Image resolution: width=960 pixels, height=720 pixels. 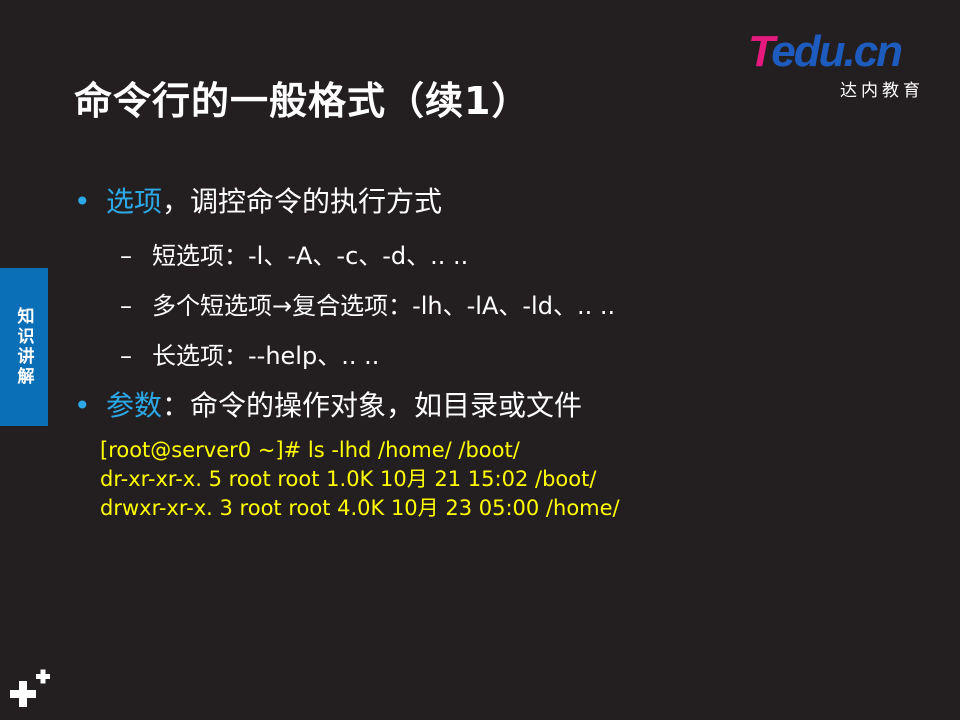 I want to click on sub-item-text: 多个短选项→复合选项：-lh、-lA、-ld、.. .., so click(x=384, y=306).